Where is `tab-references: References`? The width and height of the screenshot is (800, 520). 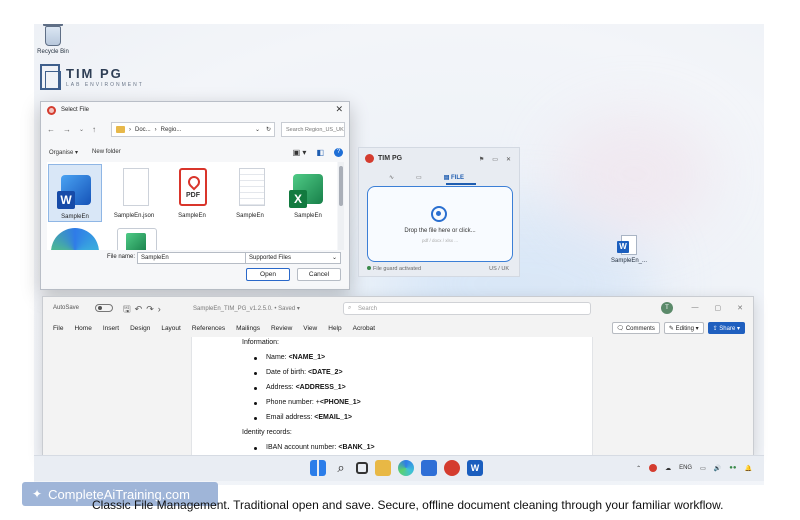 tab-references: References is located at coordinates (208, 328).